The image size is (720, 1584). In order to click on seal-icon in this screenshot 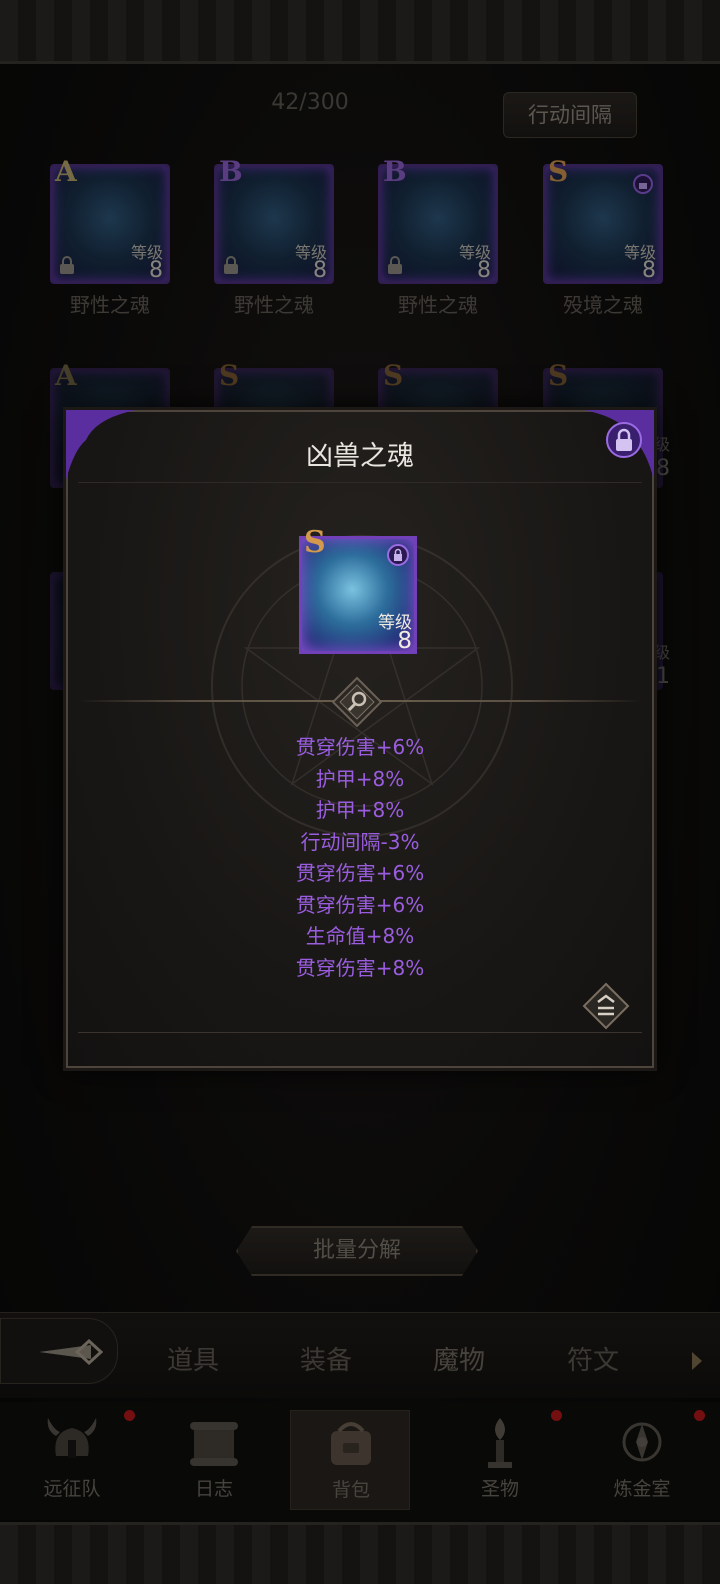, I will do `click(398, 555)`.